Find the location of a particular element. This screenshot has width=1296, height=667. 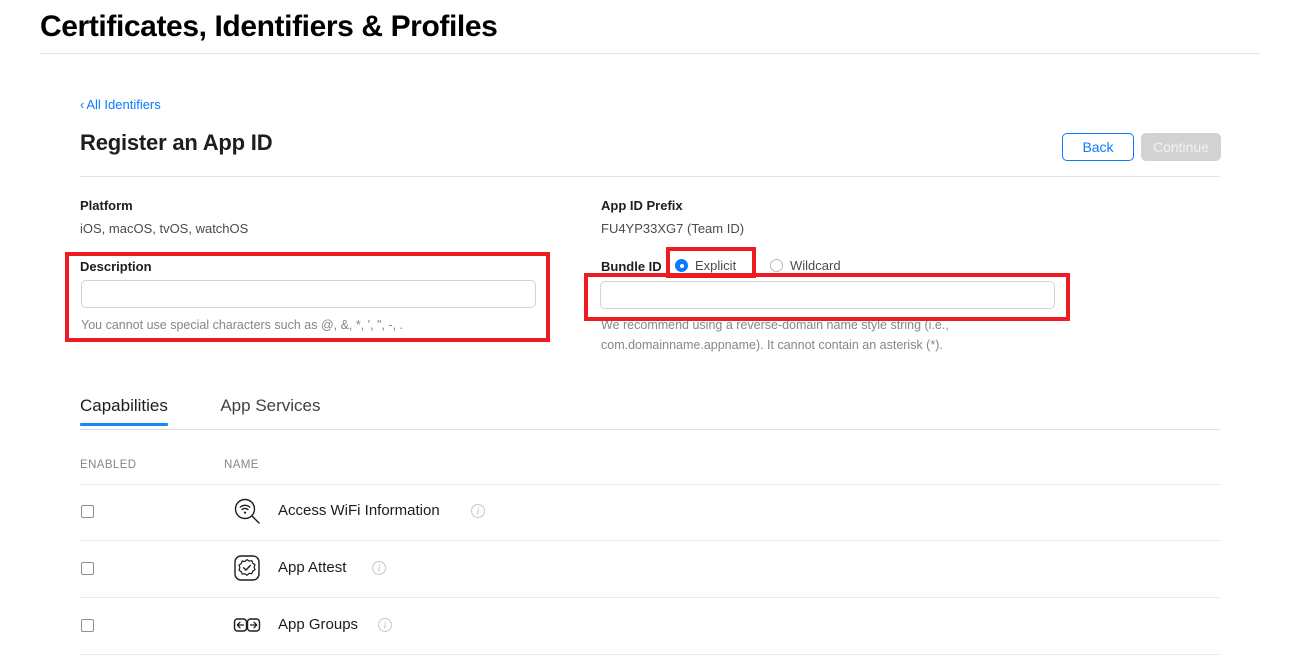

capability-name: App Groups is located at coordinates (318, 624).